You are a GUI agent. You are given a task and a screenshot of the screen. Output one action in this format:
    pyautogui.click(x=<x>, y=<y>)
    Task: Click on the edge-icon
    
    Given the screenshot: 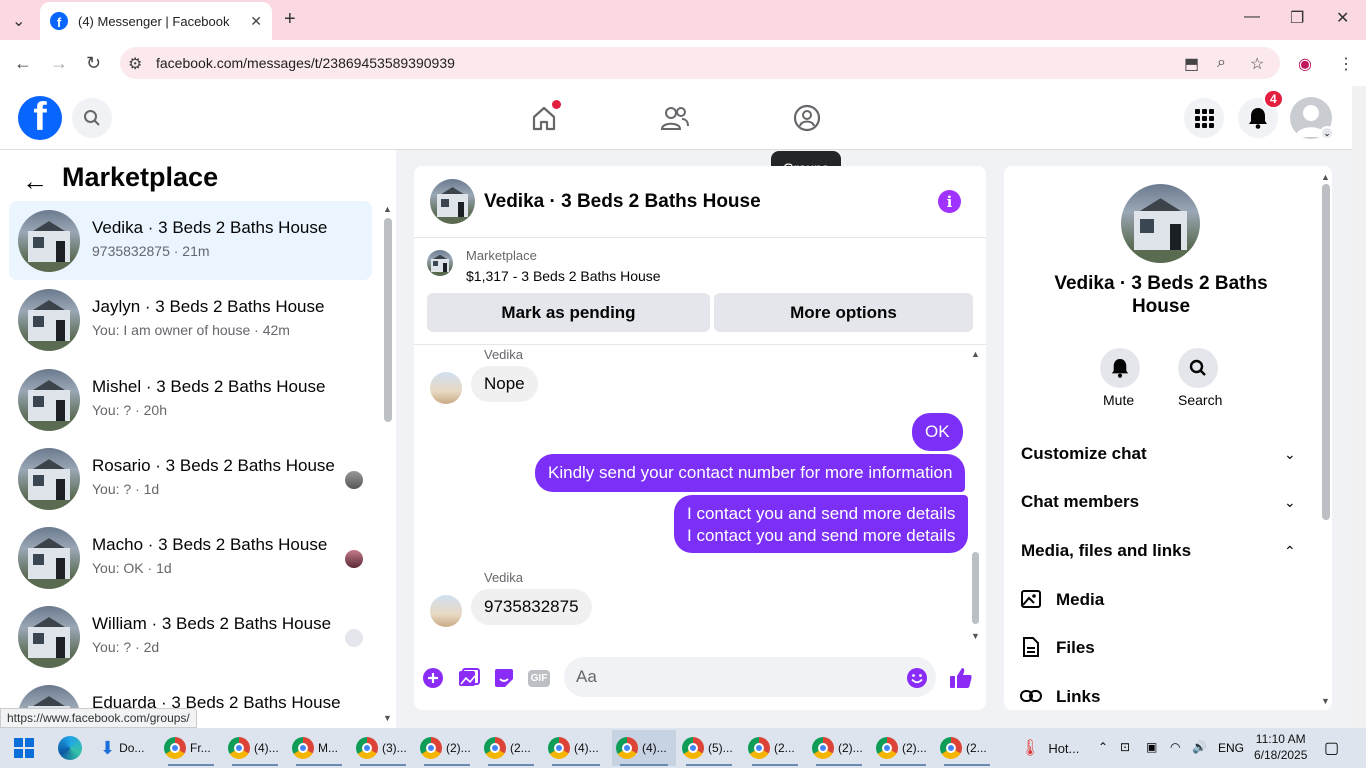 What is the action you would take?
    pyautogui.click(x=70, y=748)
    